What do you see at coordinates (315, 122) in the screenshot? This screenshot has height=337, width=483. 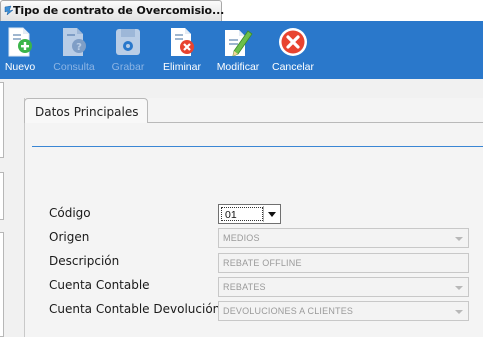 I see `tab-divider` at bounding box center [315, 122].